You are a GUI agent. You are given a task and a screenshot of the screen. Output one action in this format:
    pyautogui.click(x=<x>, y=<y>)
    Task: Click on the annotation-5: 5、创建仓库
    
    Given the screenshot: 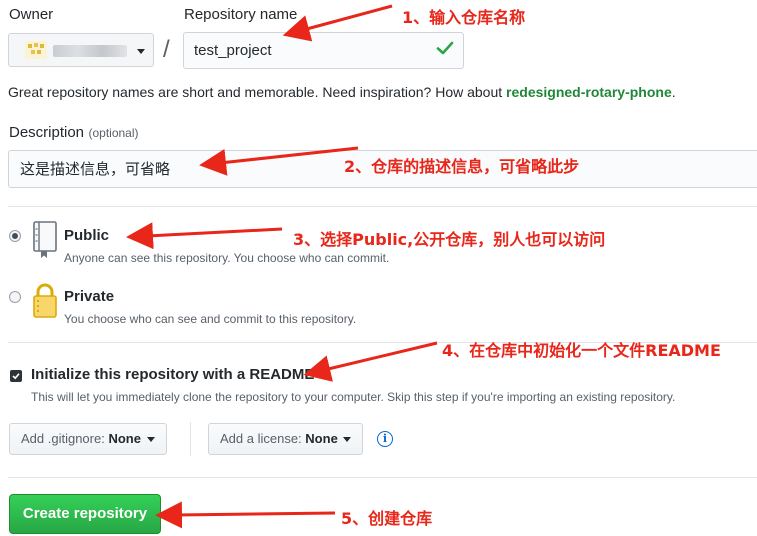 What is the action you would take?
    pyautogui.click(x=387, y=518)
    